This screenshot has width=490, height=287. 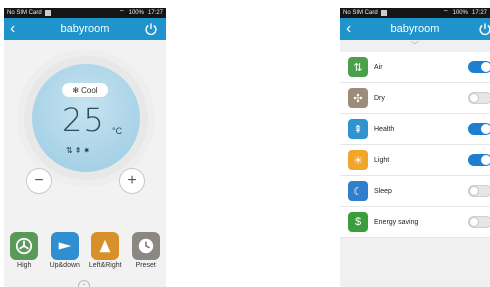 What do you see at coordinates (415, 67) in the screenshot?
I see `function-row-air: ⇅ Air` at bounding box center [415, 67].